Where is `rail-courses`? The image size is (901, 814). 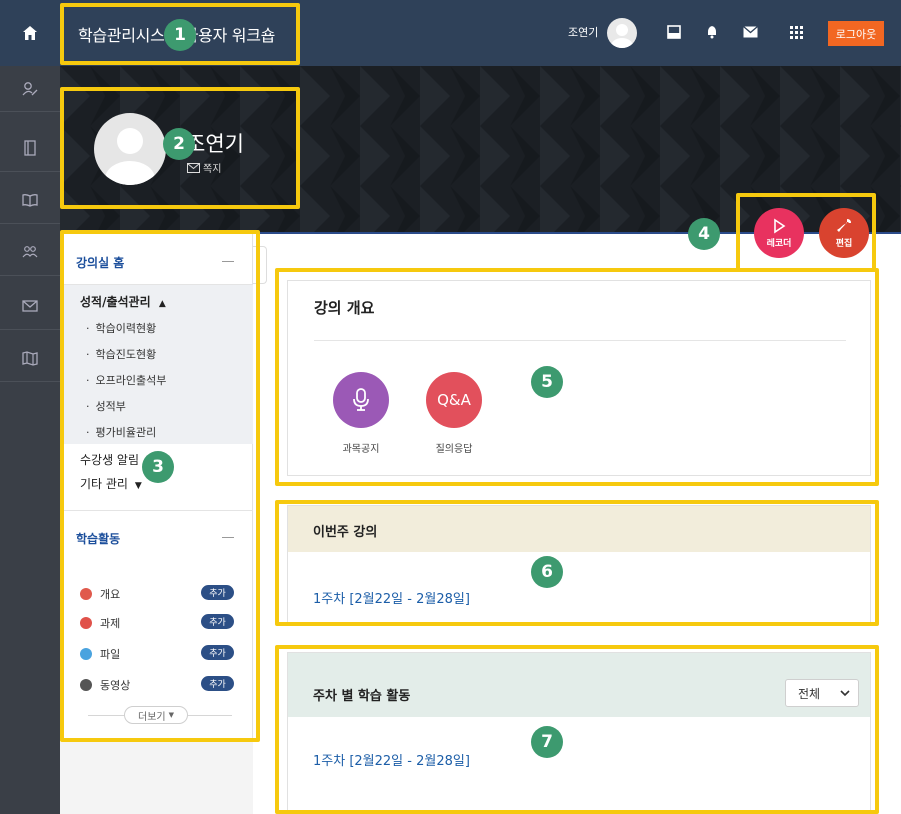 rail-courses is located at coordinates (30, 148).